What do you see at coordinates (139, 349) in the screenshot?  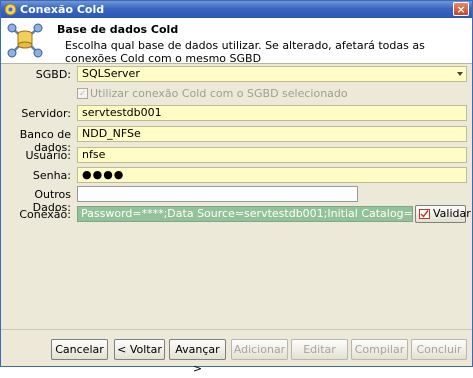 I see `back-button: < Voltar` at bounding box center [139, 349].